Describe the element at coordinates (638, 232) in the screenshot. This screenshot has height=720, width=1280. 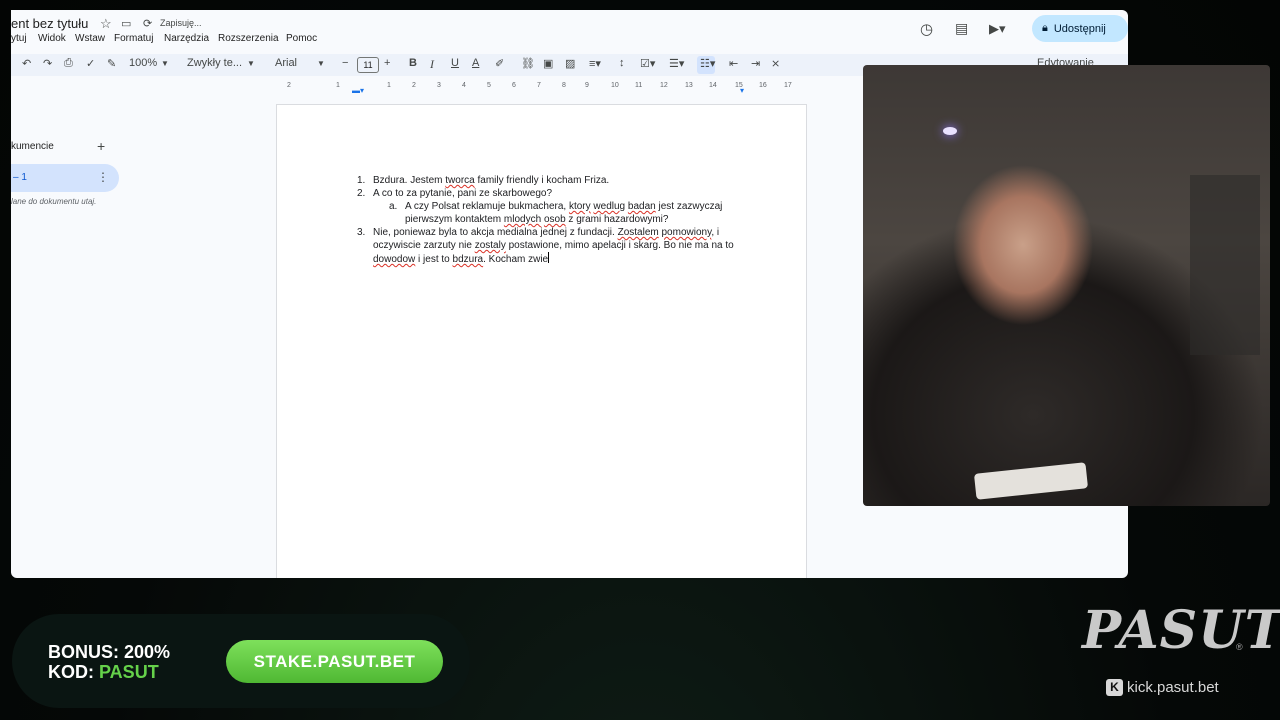
I see `misspelled-word: Zostalem` at that location.